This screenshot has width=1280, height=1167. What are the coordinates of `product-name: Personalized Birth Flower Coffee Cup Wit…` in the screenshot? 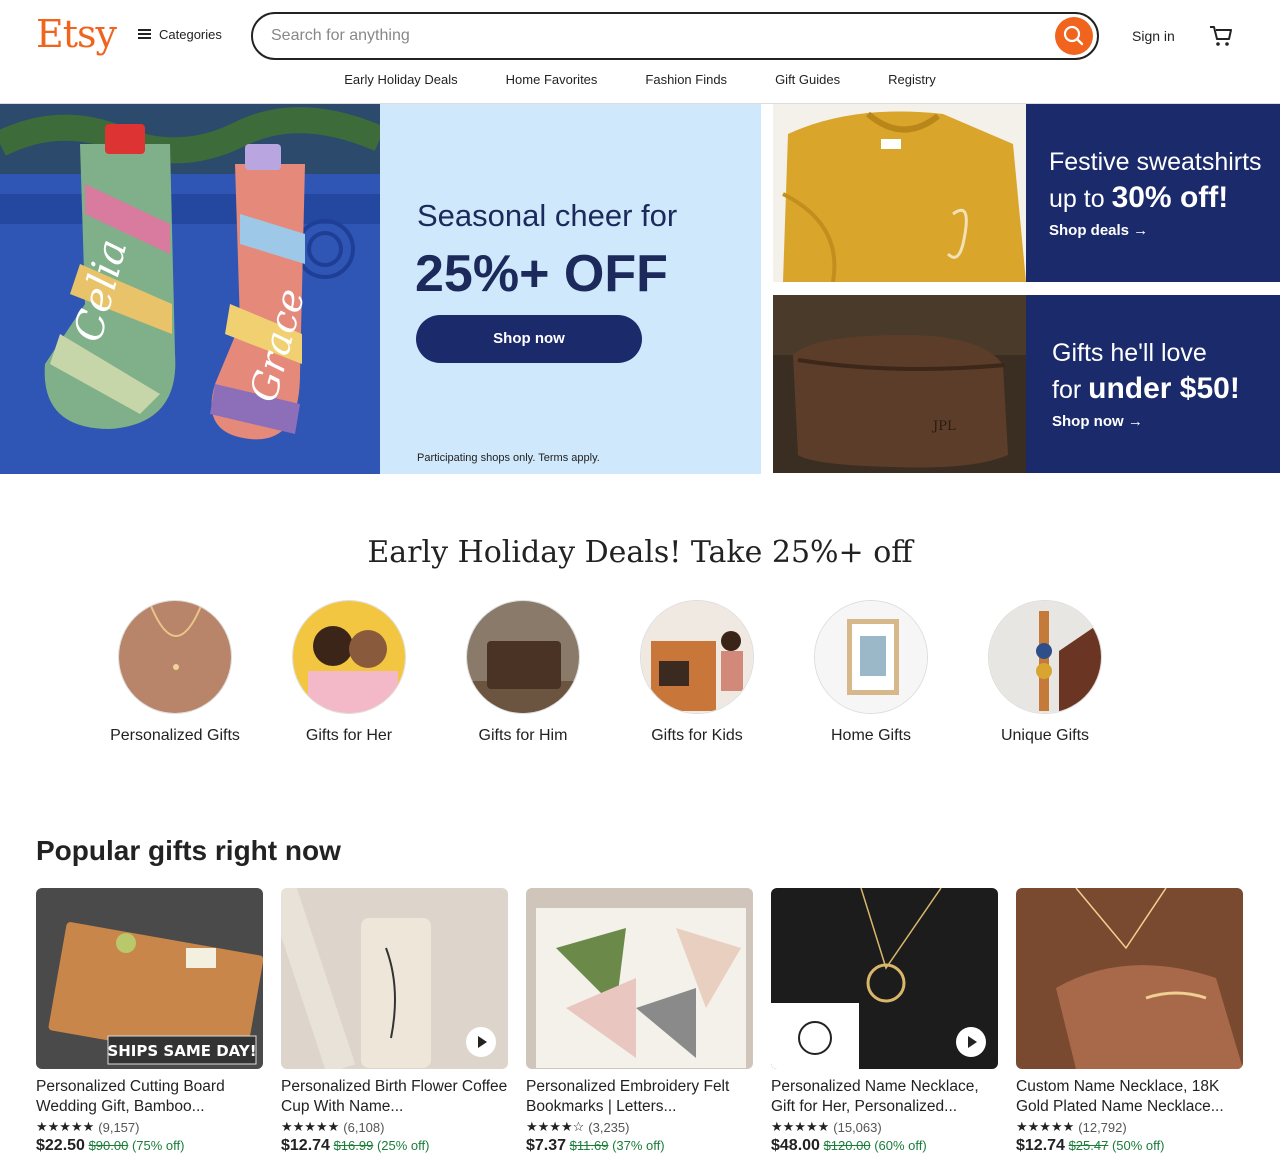 It's located at (394, 1096).